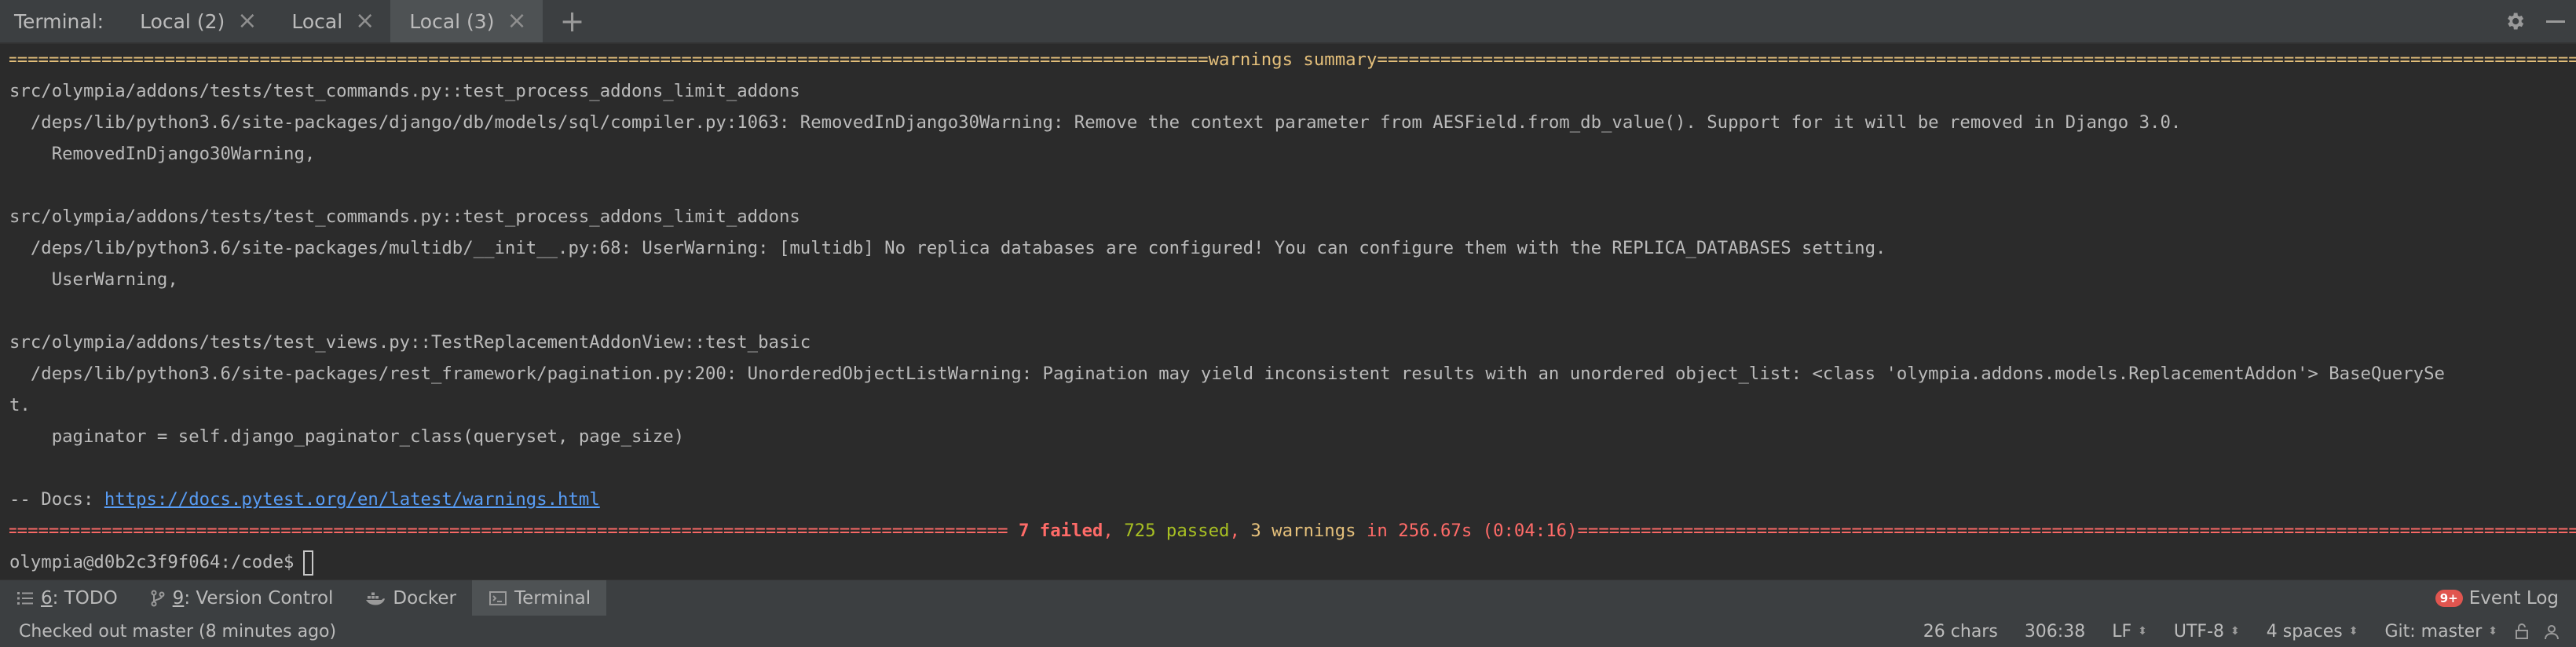 This screenshot has width=2576, height=647. What do you see at coordinates (572, 21) in the screenshot?
I see `add-tab-icon: +` at bounding box center [572, 21].